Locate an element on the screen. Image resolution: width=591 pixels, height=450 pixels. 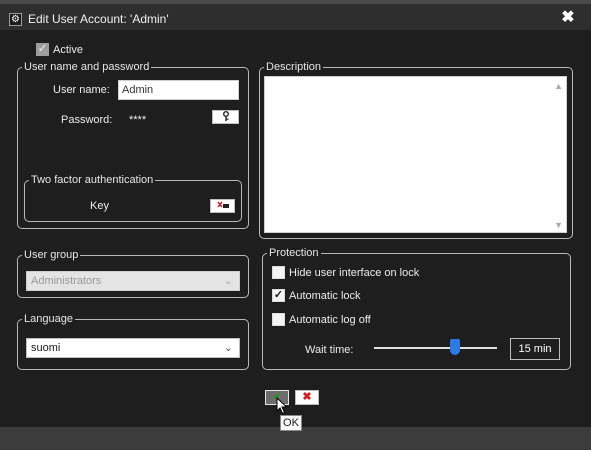
user-group-value: Administrators is located at coordinates (66, 281).